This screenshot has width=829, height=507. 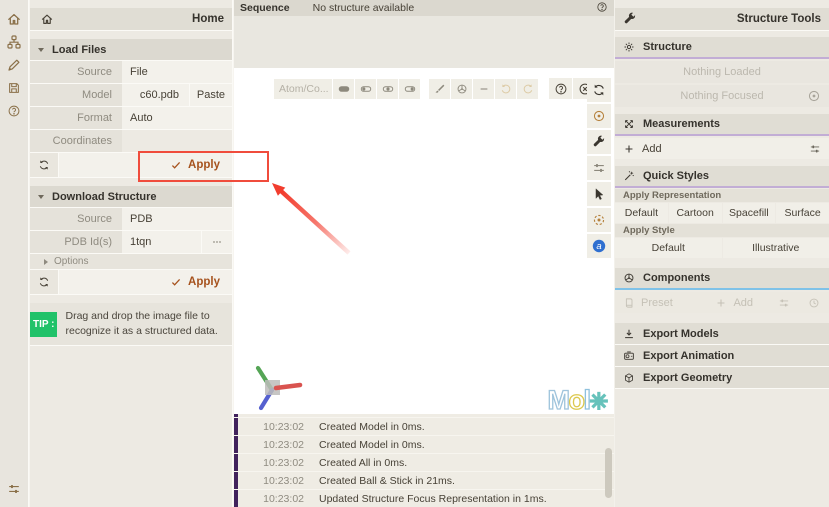 I want to click on model-file-value: c60.pdb, so click(x=155, y=95).